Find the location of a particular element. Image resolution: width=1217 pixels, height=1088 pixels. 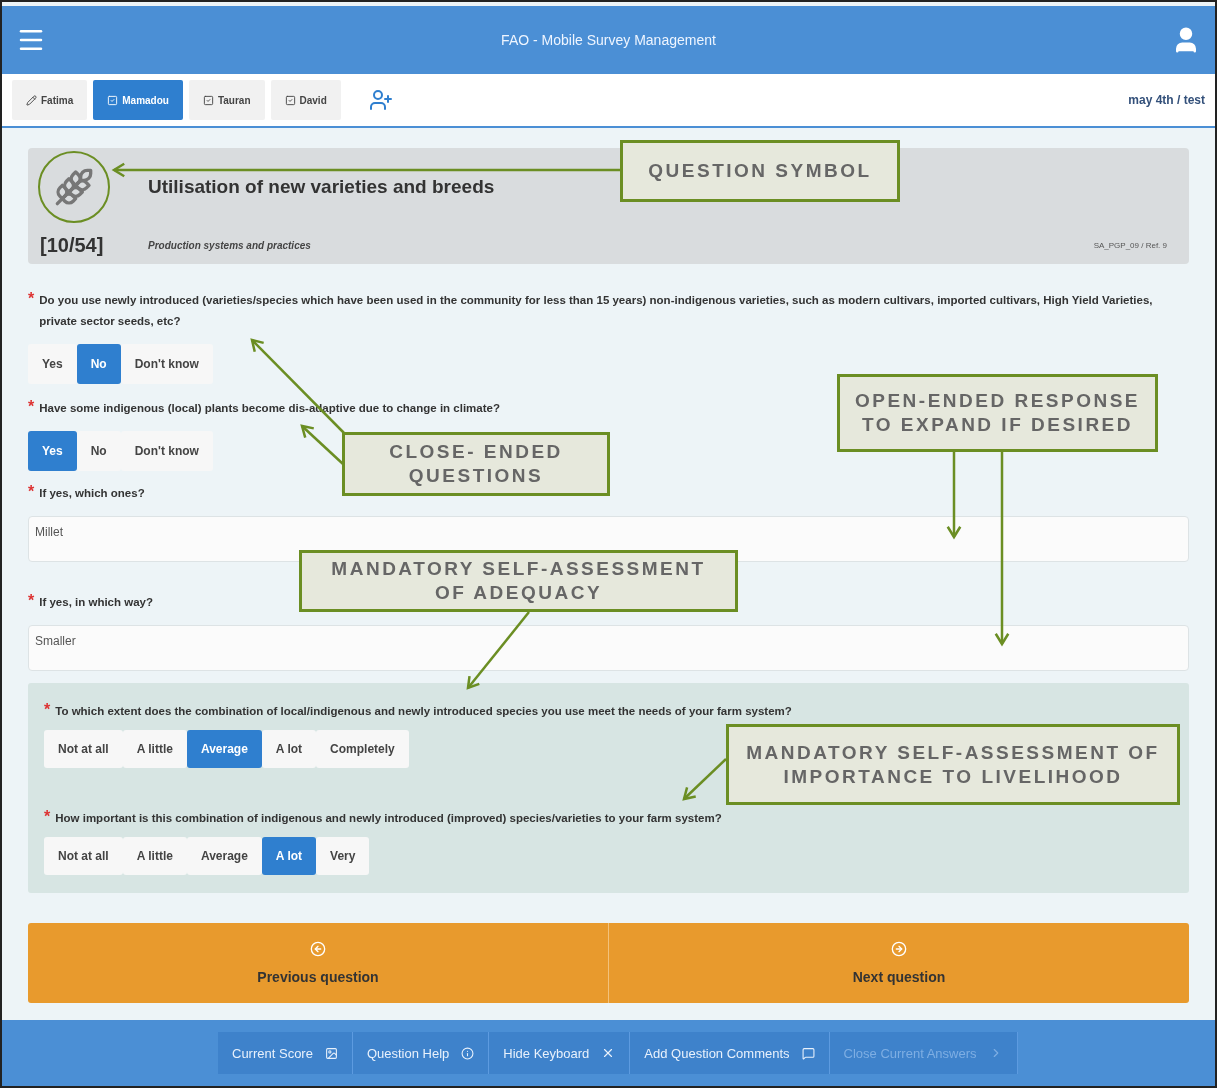

annotation-callout: OPEN-ENDED RESPONSE TO EXPAND IF DESIRED is located at coordinates (997, 413).